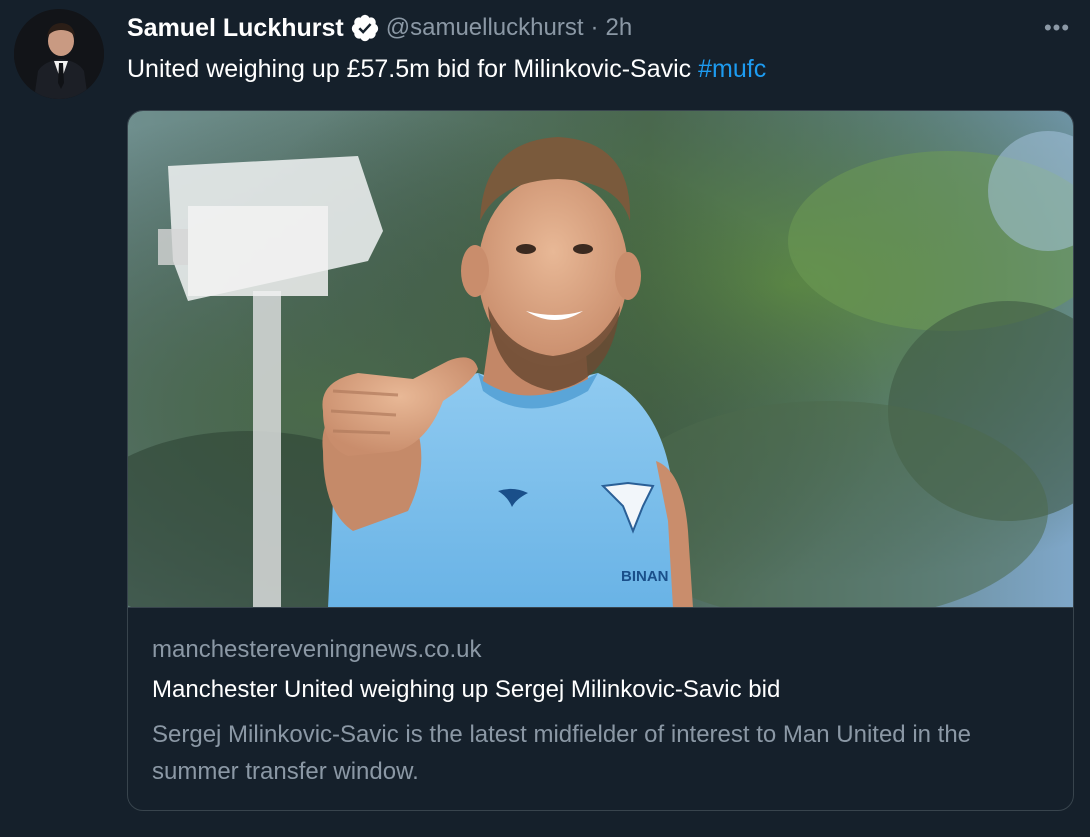 This screenshot has height=837, width=1090. I want to click on hashtag-link: #mufc, so click(732, 69).